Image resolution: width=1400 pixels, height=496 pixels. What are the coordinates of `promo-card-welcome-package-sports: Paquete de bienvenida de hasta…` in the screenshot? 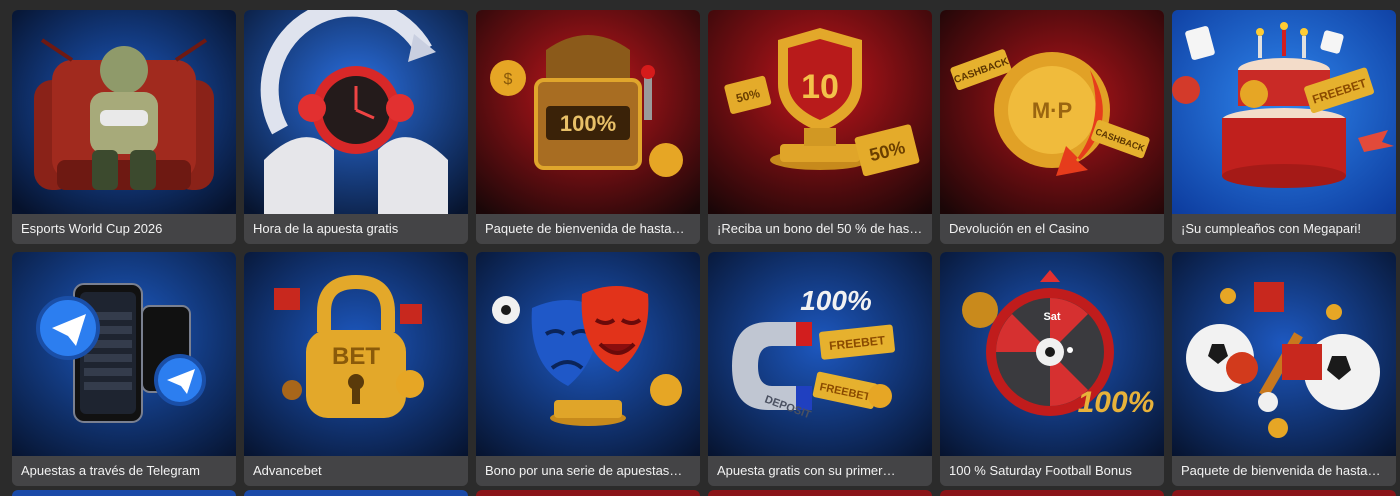 It's located at (1284, 369).